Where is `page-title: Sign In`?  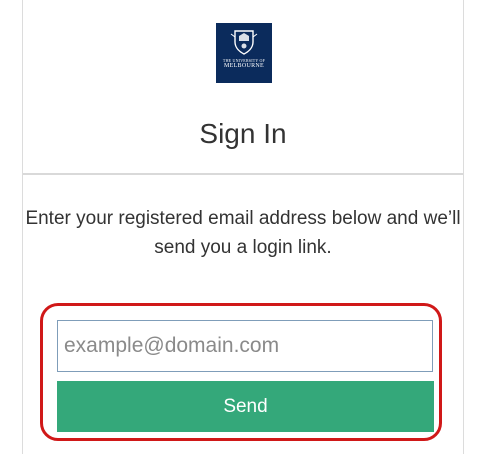 page-title: Sign In is located at coordinates (243, 133).